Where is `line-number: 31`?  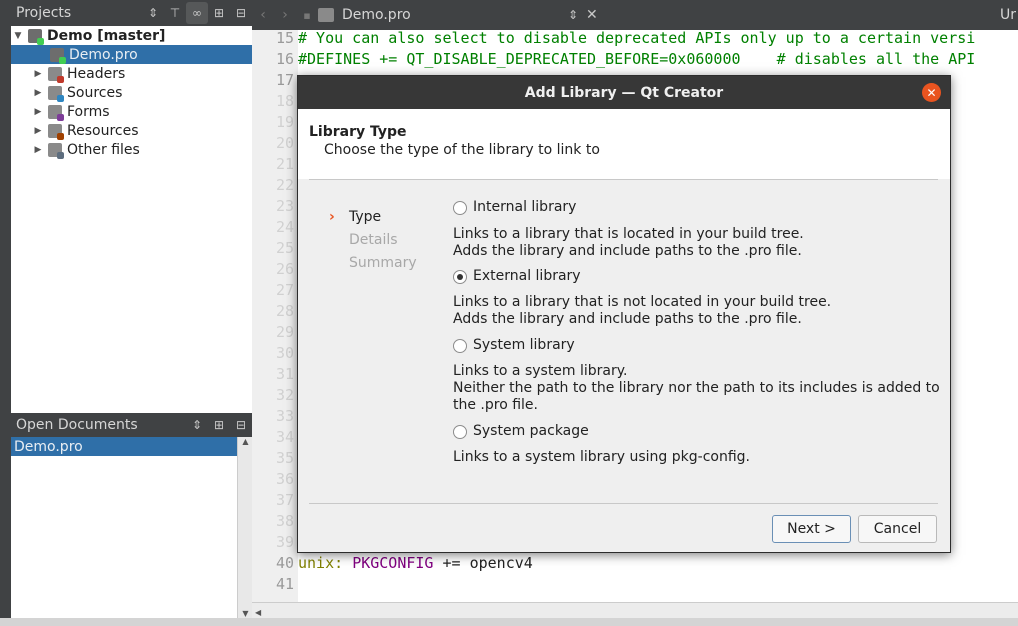
line-number: 31 is located at coordinates (284, 374).